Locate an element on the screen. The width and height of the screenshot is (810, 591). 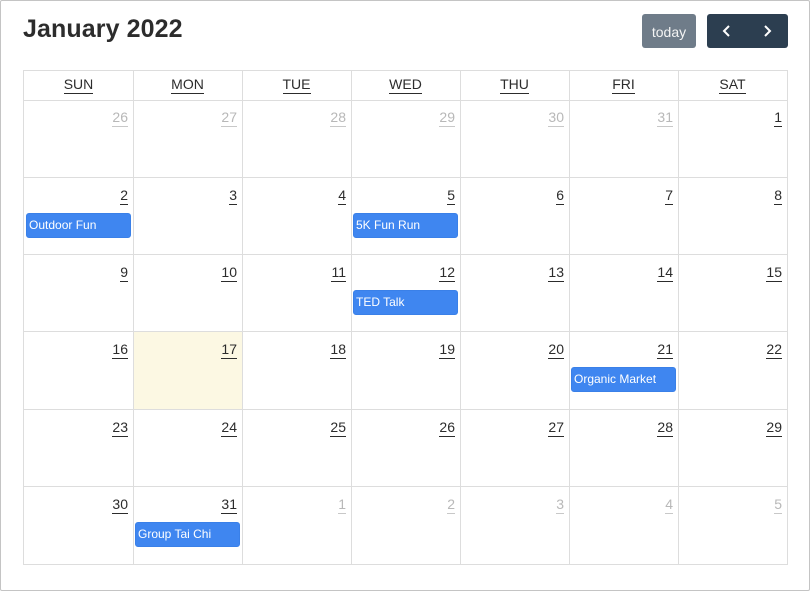
day-number: 6 is located at coordinates (560, 196).